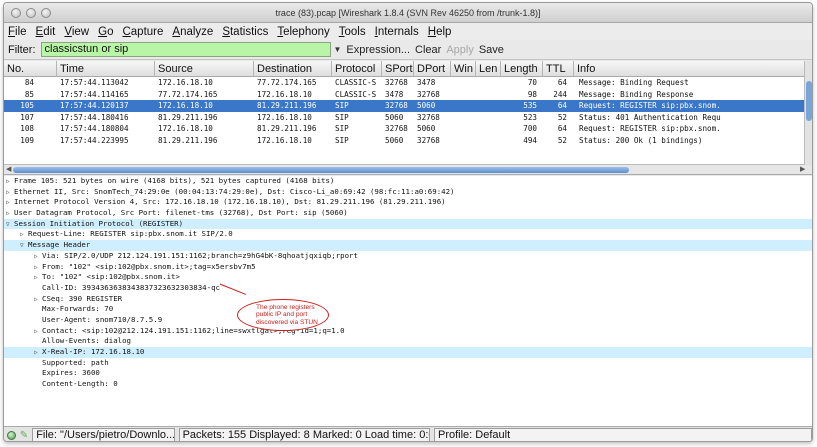 This screenshot has width=817, height=447. I want to click on packet-list-vertical-scrollbar, so click(808, 113).